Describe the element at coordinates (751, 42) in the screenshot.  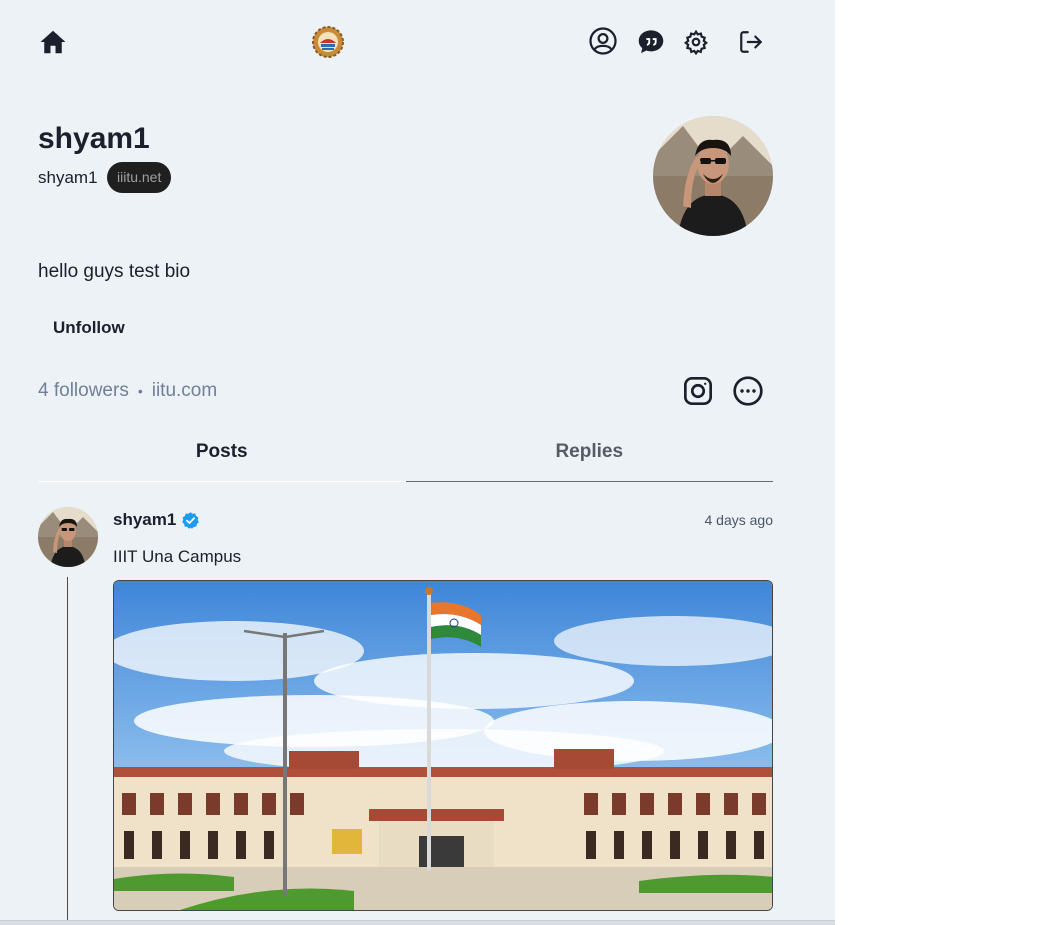
I see `logout-icon` at that location.